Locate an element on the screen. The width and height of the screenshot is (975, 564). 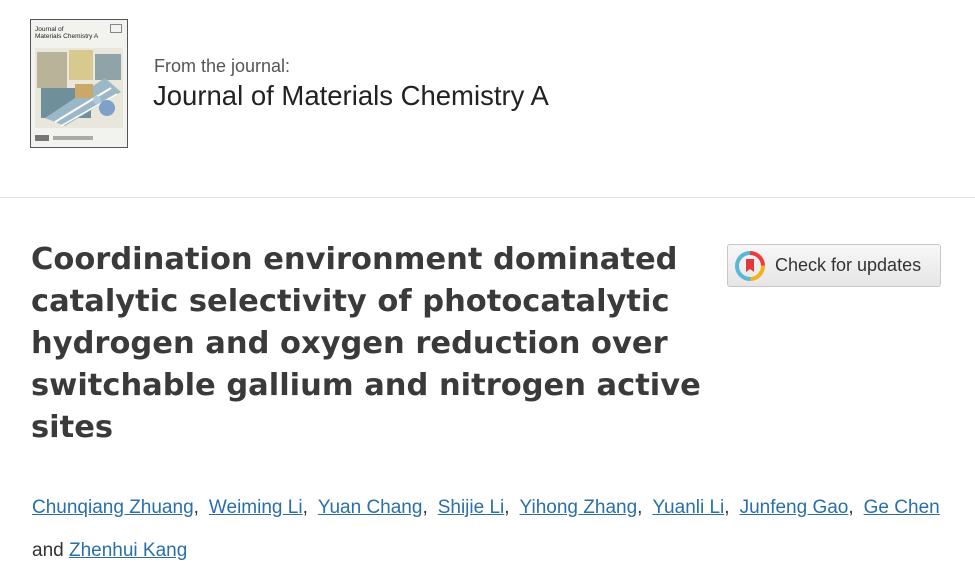
journal-name-link: Journal of Materials Chemistry A is located at coordinates (351, 96).